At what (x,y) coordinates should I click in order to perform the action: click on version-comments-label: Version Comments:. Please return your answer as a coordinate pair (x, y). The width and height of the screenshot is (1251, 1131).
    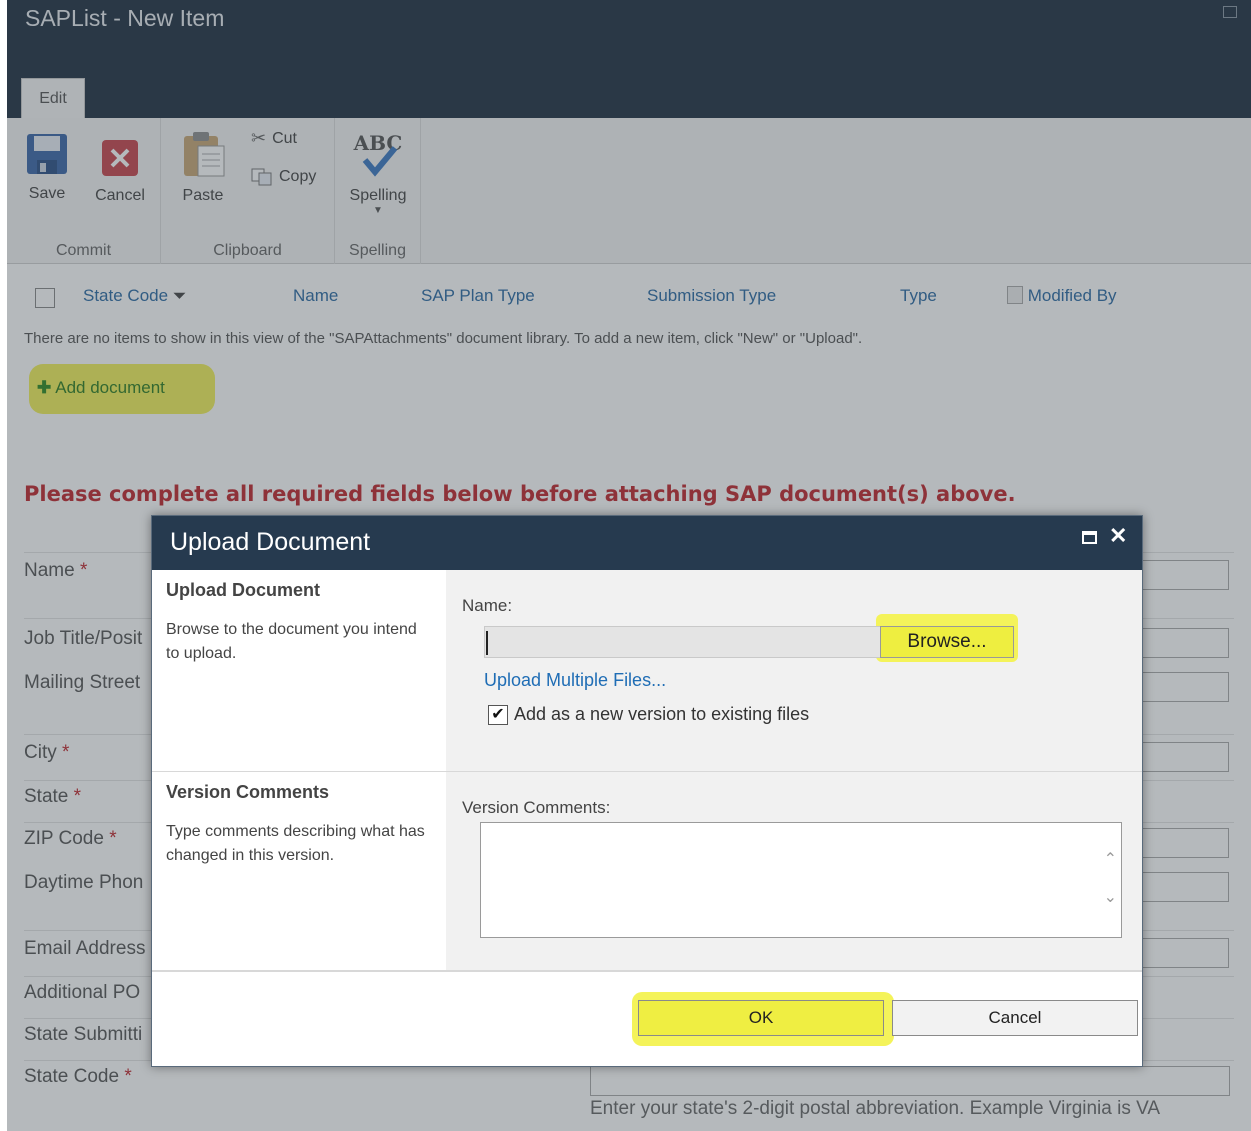
    Looking at the image, I should click on (536, 807).